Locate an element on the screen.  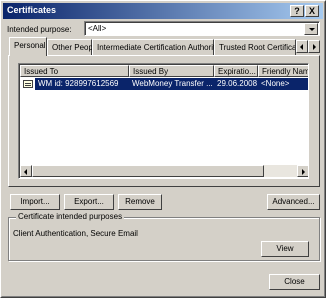
close-window-button: X is located at coordinates (312, 11).